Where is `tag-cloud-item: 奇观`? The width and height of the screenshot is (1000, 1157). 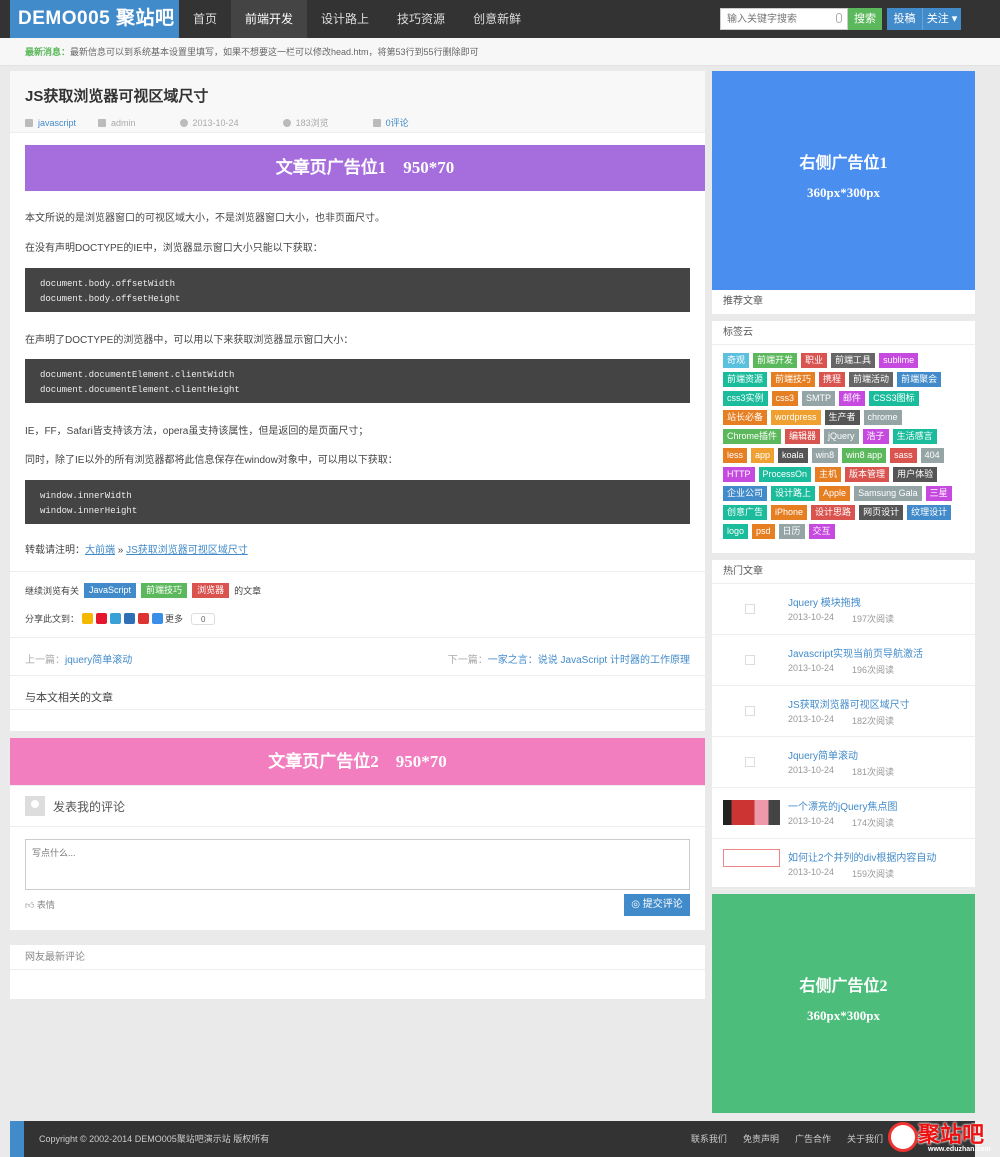
tag-cloud-item: 奇观 is located at coordinates (736, 360).